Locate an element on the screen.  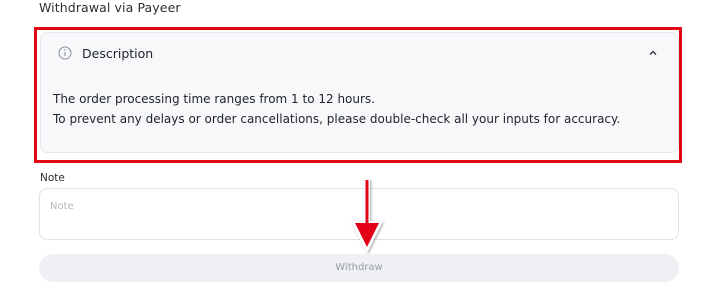
withdraw-button: Withdraw is located at coordinates (359, 268).